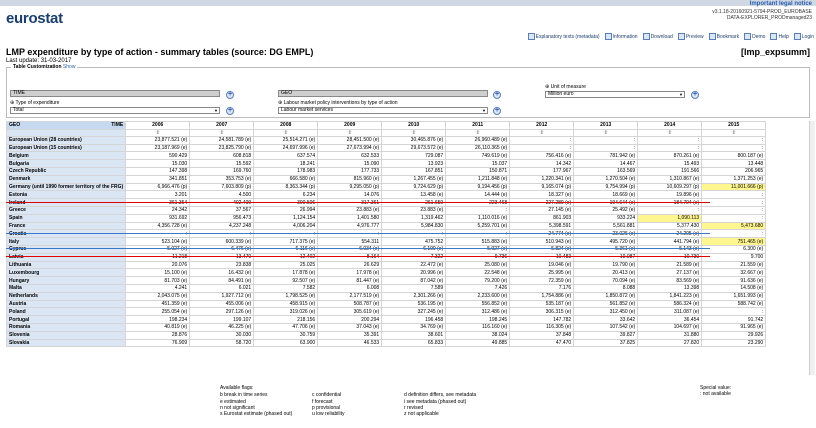 The height and width of the screenshot is (428, 816). Describe the element at coordinates (230, 95) in the screenshot. I see `add-time-icon: +` at that location.